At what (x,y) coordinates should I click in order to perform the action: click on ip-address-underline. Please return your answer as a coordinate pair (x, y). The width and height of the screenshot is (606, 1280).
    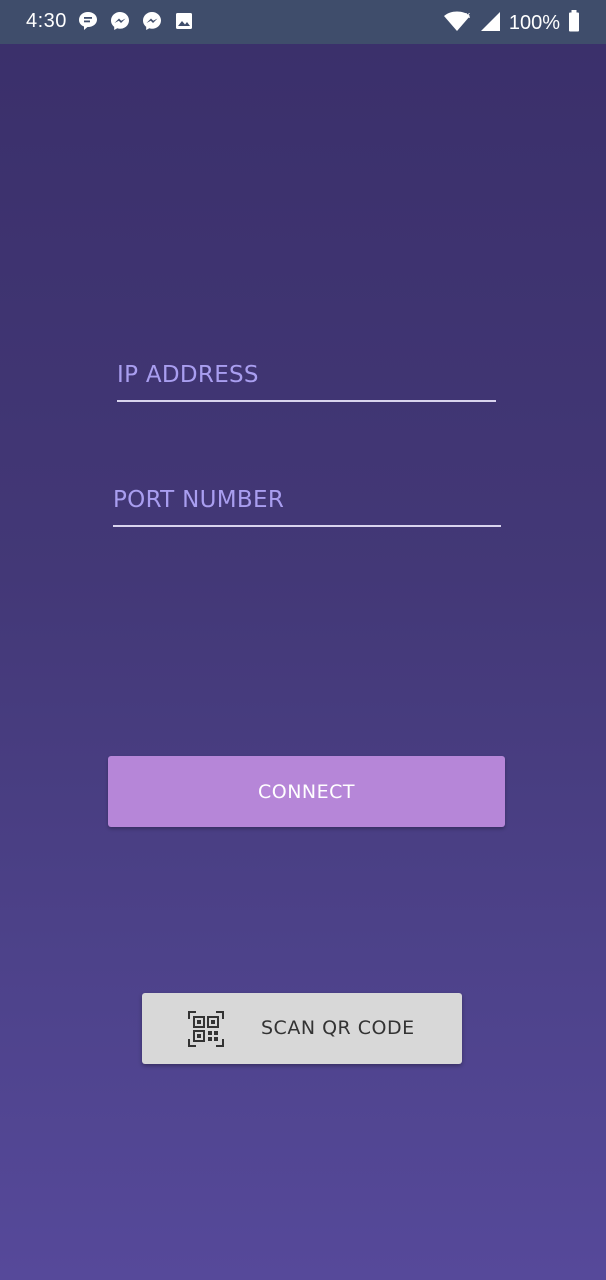
    Looking at the image, I should click on (306, 401).